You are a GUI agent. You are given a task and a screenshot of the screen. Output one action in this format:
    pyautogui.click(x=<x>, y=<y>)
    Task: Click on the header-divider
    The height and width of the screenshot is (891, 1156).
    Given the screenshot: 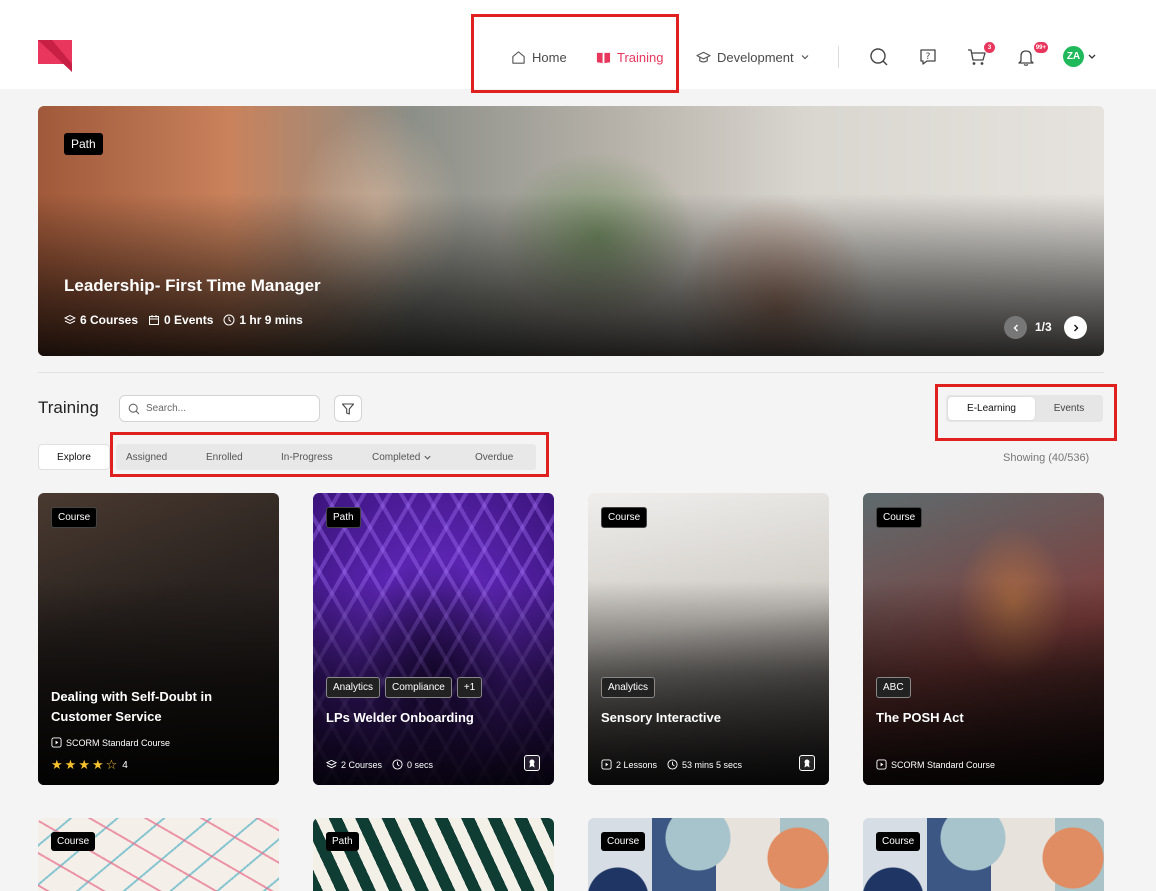 What is the action you would take?
    pyautogui.click(x=838, y=57)
    